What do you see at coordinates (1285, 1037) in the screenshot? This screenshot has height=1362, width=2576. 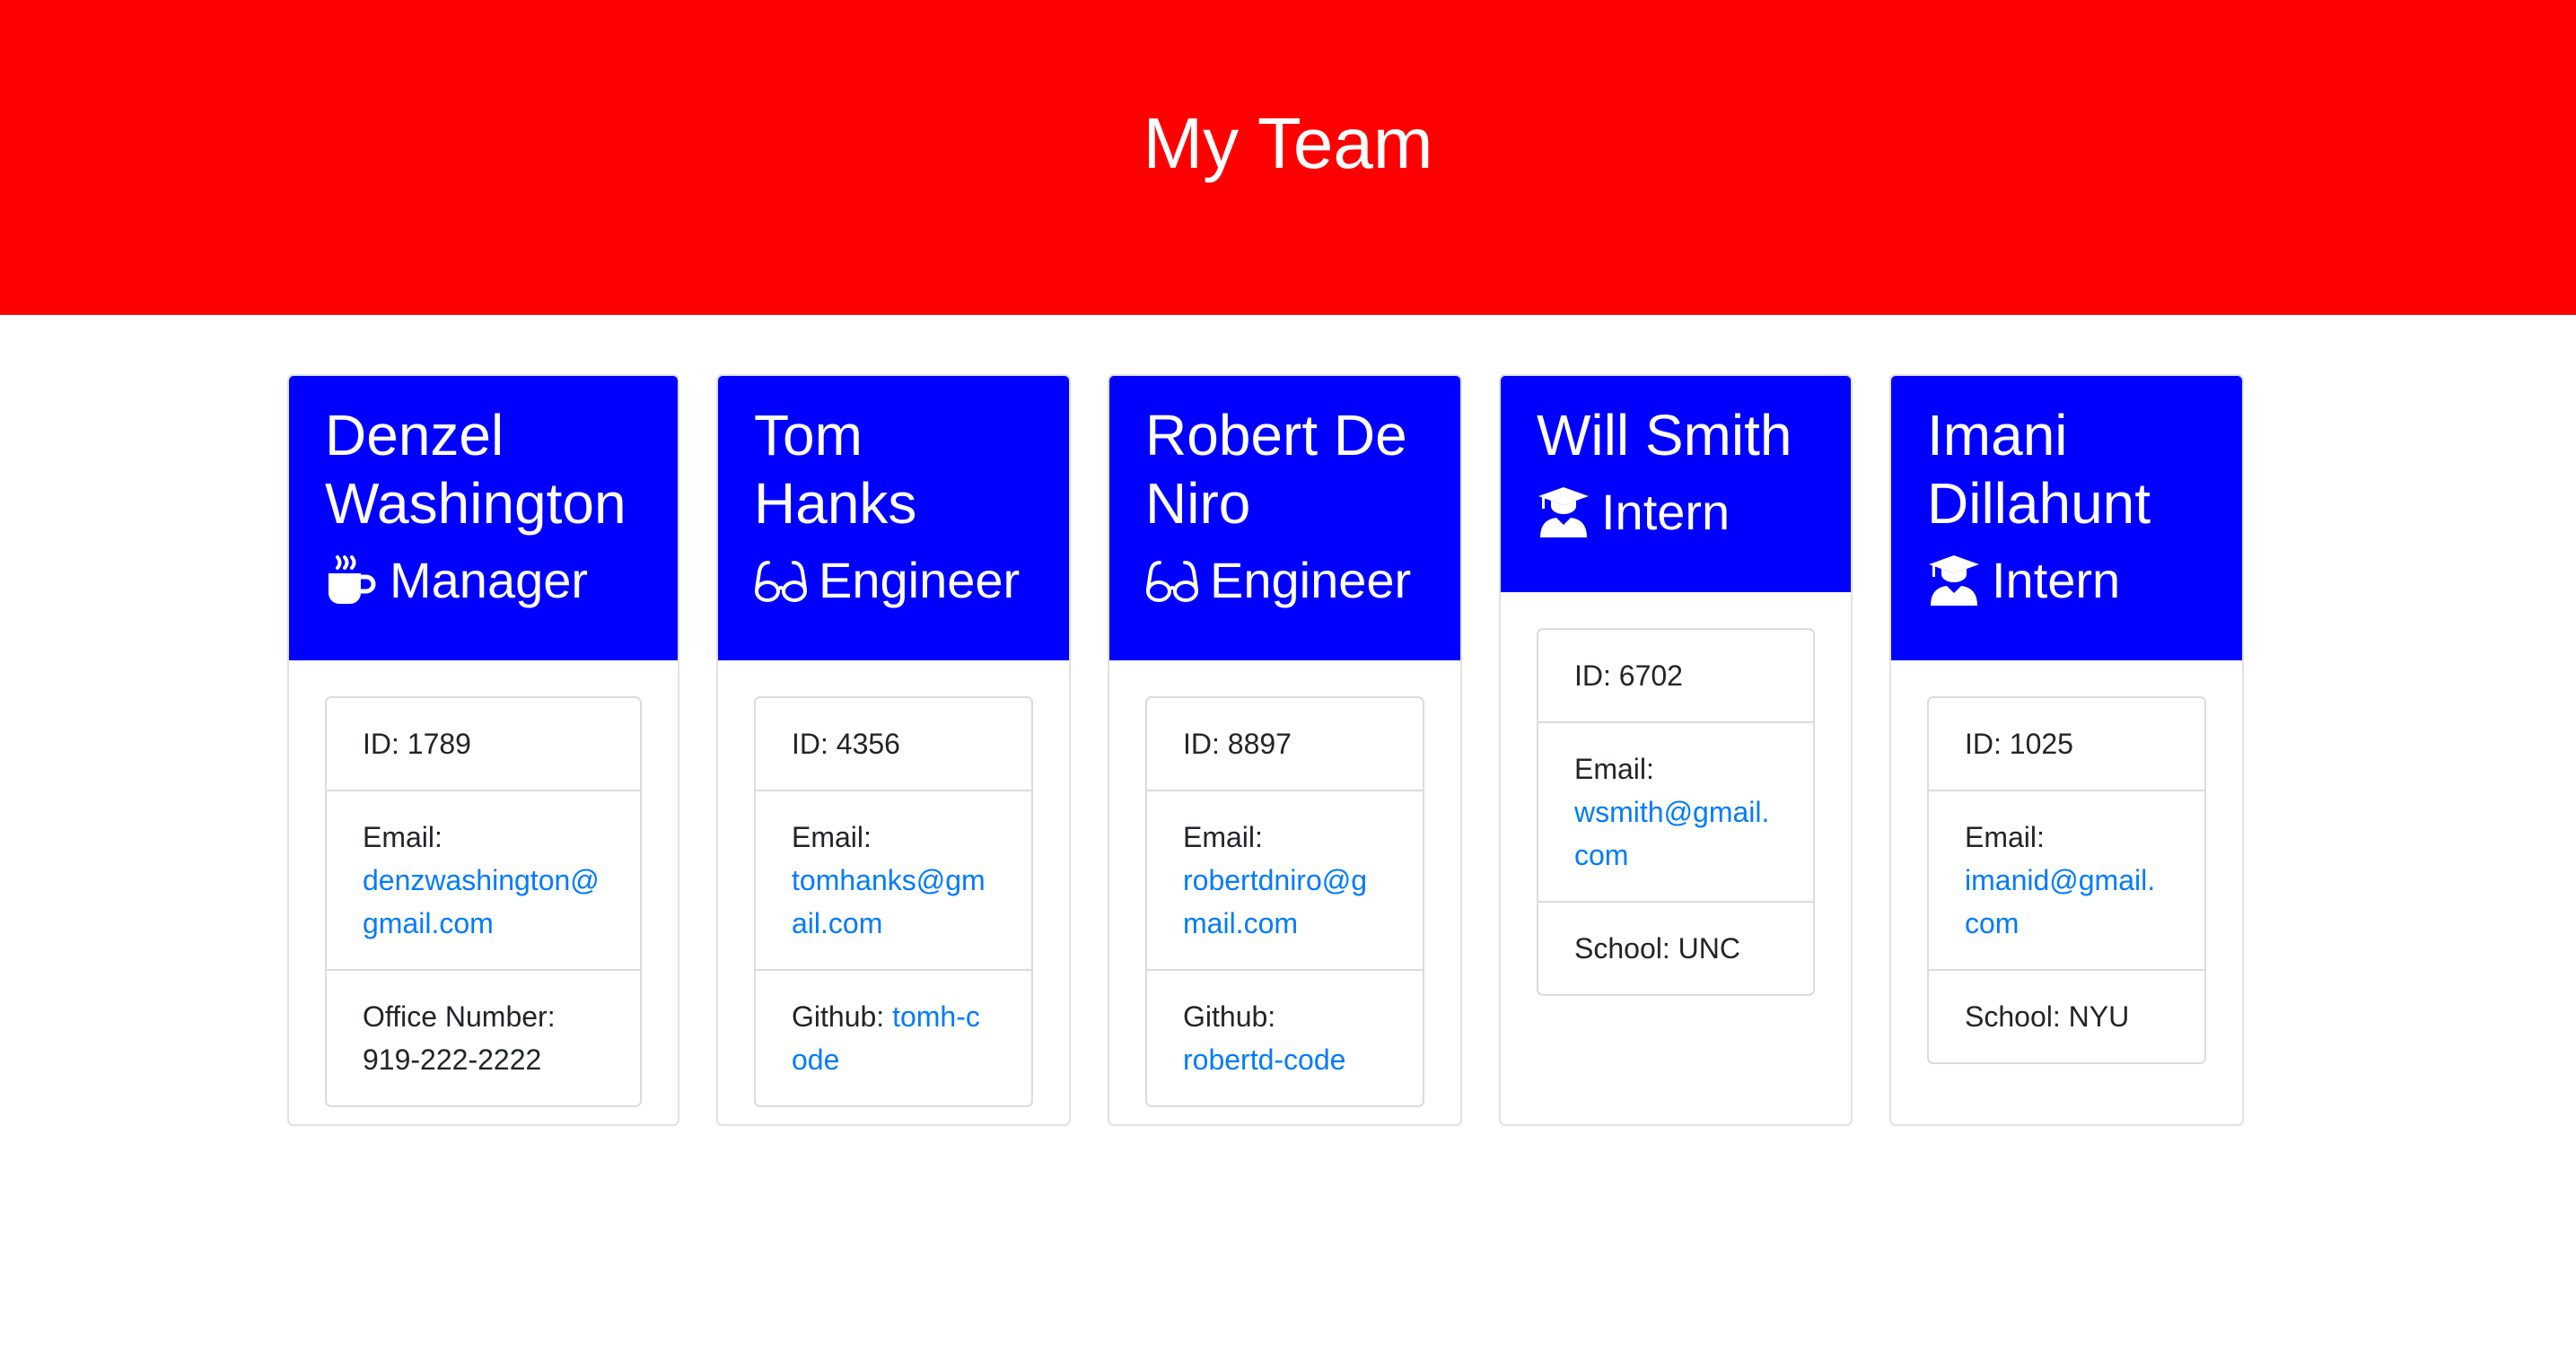 I see `github-row: Github: robertd-code` at bounding box center [1285, 1037].